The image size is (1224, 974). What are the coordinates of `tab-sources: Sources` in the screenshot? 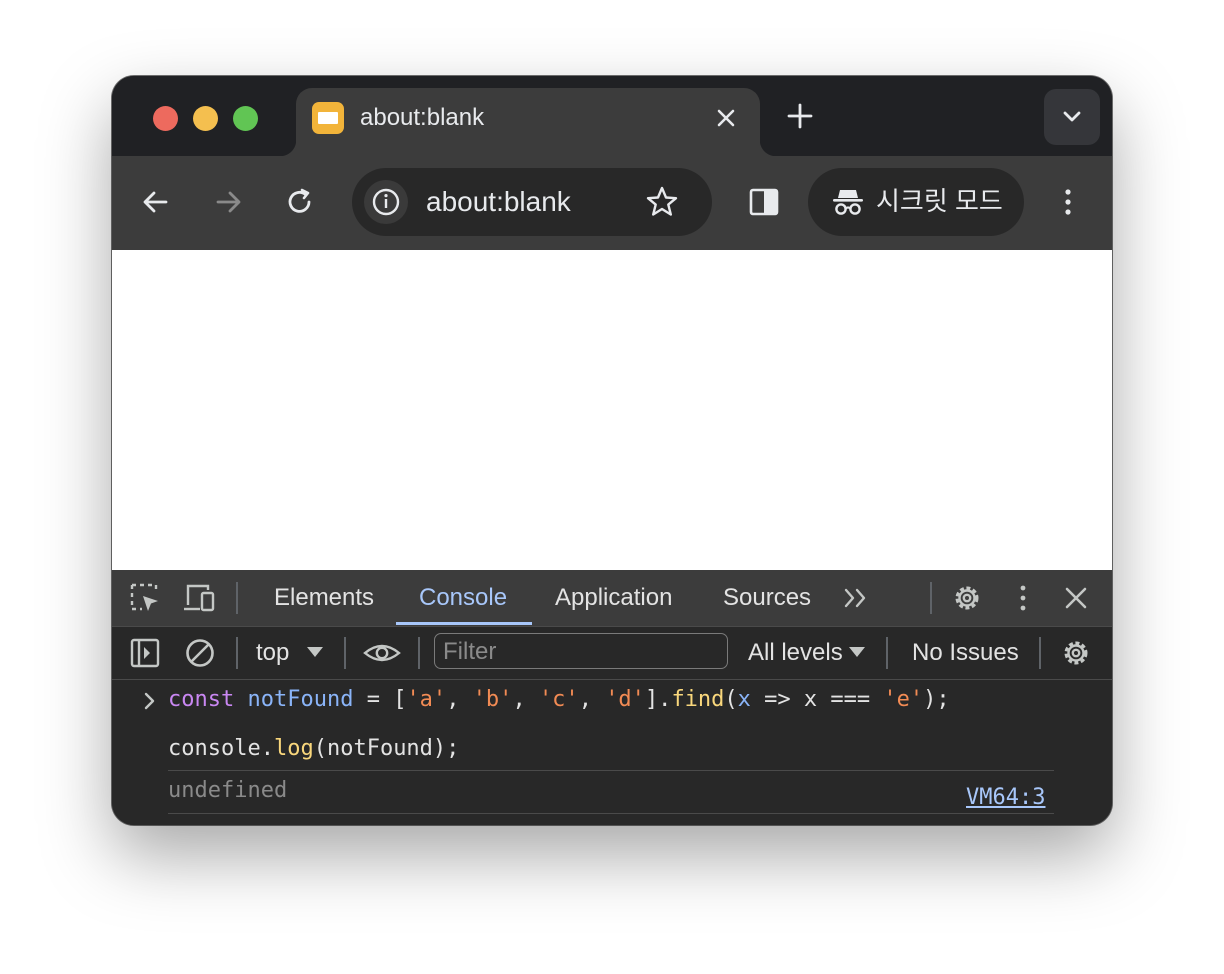 It's located at (767, 598).